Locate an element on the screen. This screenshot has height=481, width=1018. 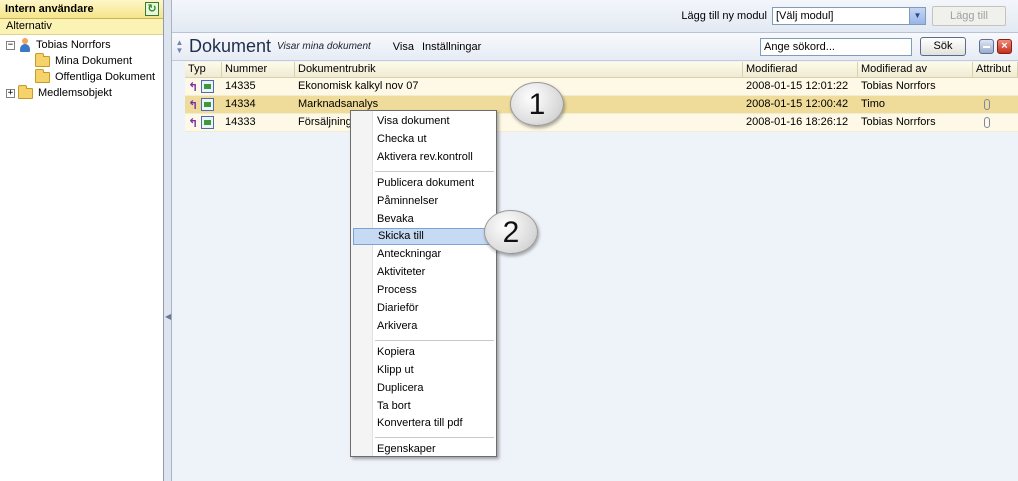
number-cell: 14334 is located at coordinates (240, 104).